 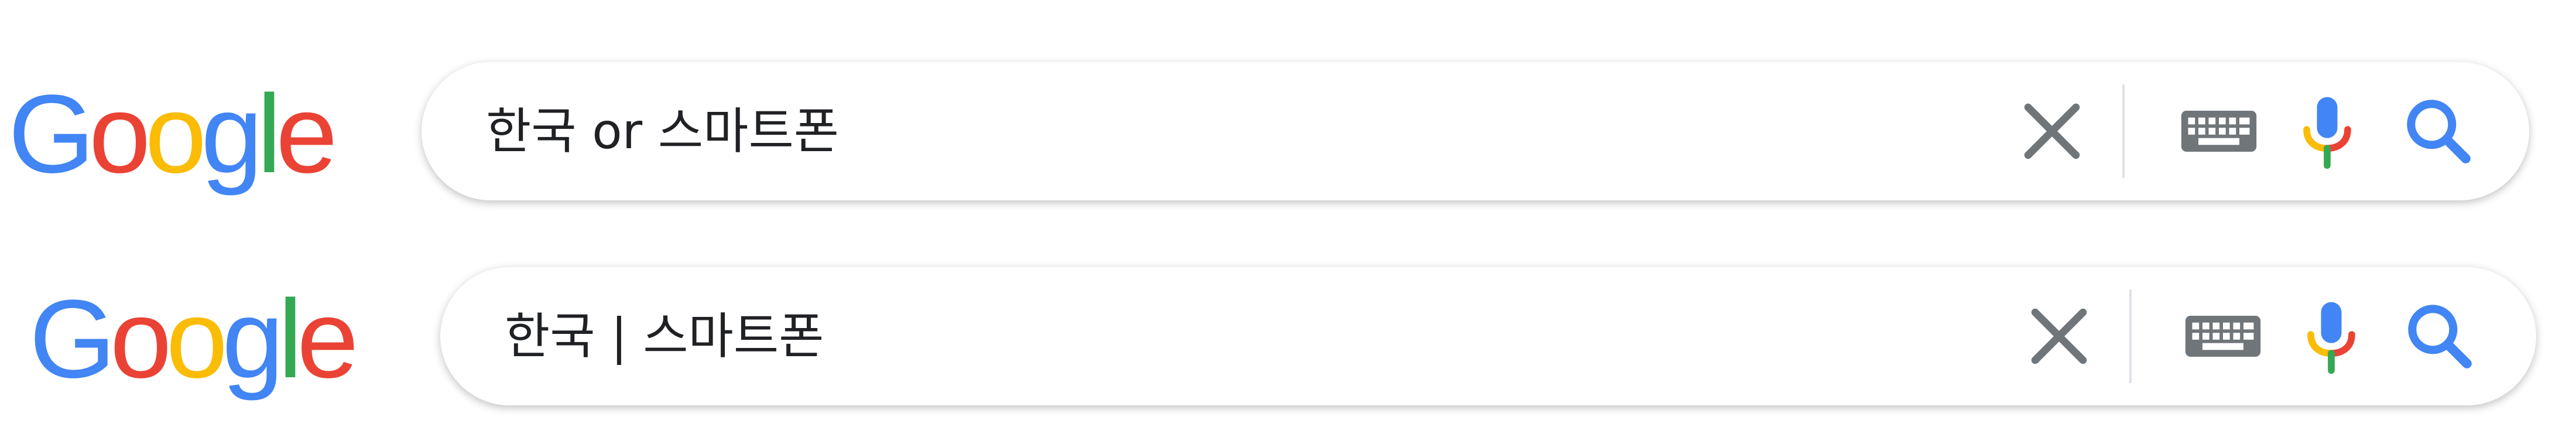 What do you see at coordinates (664, 336) in the screenshot?
I see `search-input: 한국 | 스마트폰` at bounding box center [664, 336].